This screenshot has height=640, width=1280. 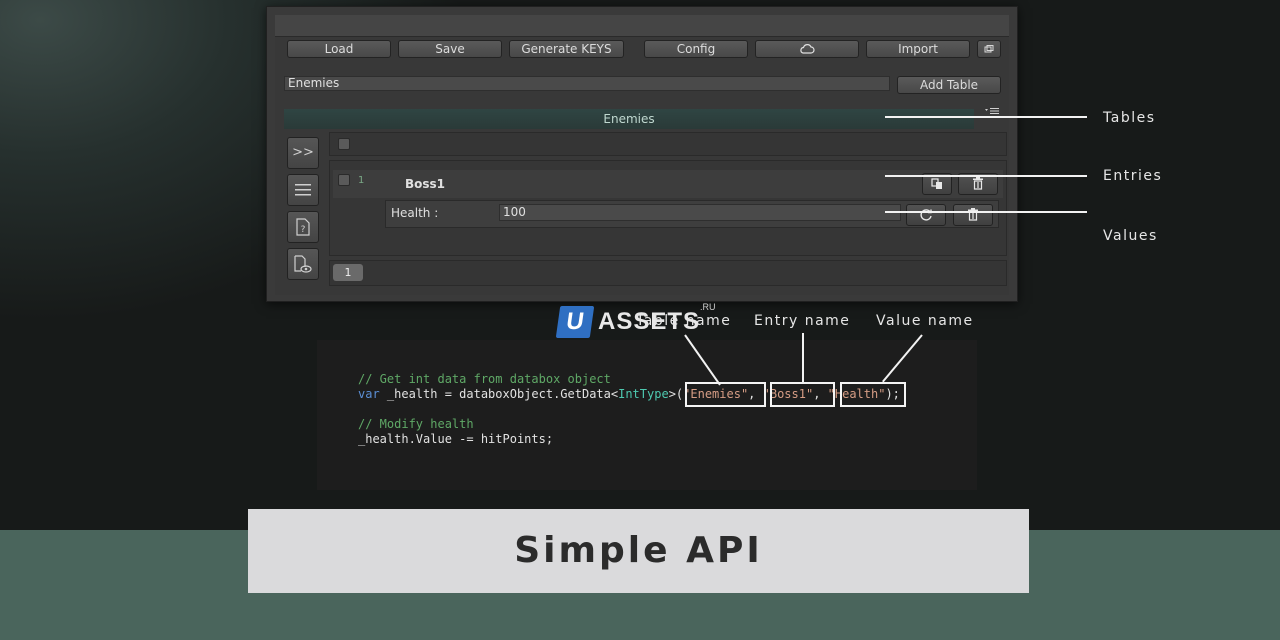 I want to click on code-type: IntType, so click(x=643, y=394).